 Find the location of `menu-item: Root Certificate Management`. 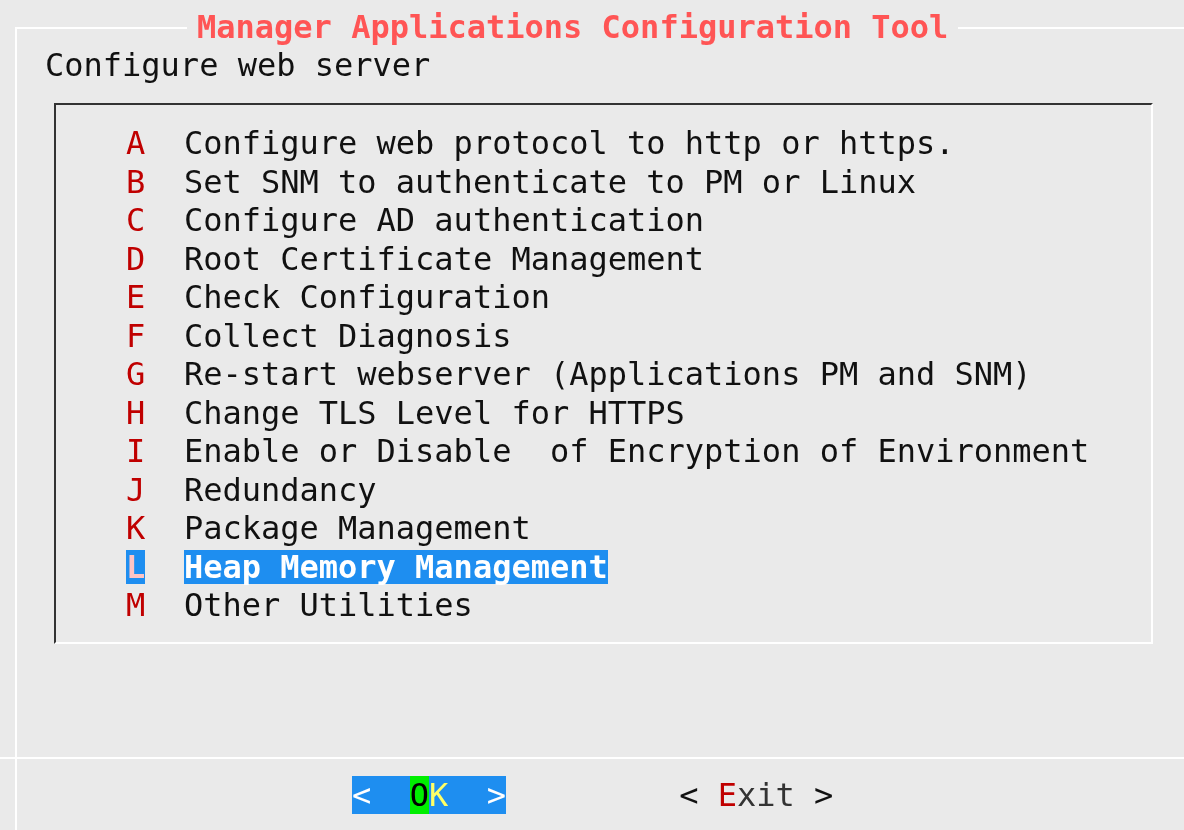

menu-item: Root Certificate Management is located at coordinates (444, 258).